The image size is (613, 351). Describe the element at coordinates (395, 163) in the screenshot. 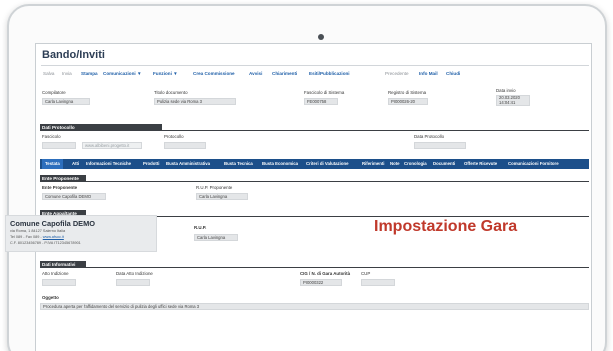

I see `tab-note: Note` at that location.